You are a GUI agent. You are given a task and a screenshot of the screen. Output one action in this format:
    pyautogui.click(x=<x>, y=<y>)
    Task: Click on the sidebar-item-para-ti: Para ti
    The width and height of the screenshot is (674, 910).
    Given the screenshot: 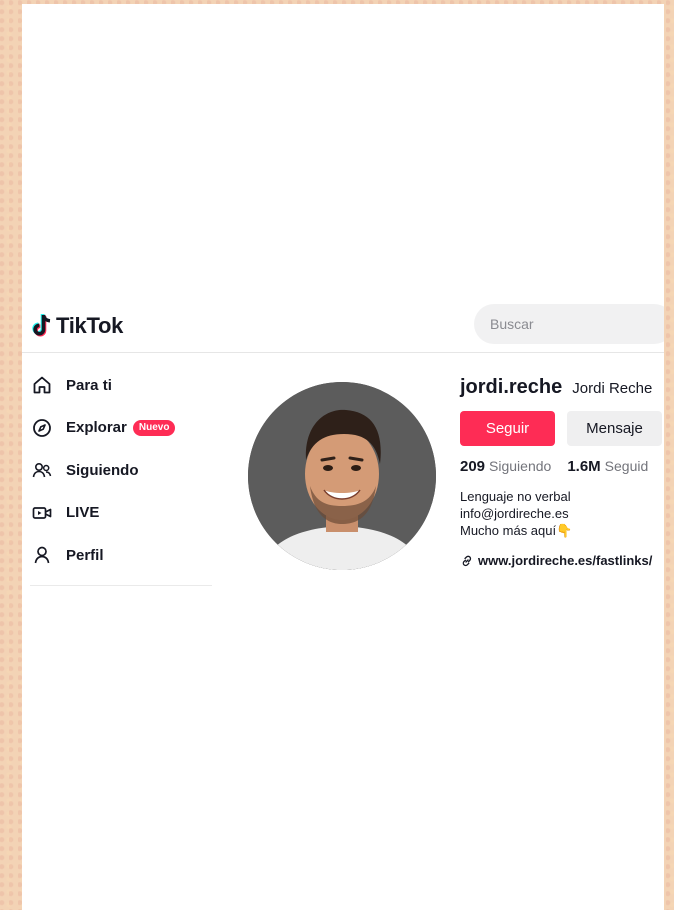 What is the action you would take?
    pyautogui.click(x=117, y=385)
    